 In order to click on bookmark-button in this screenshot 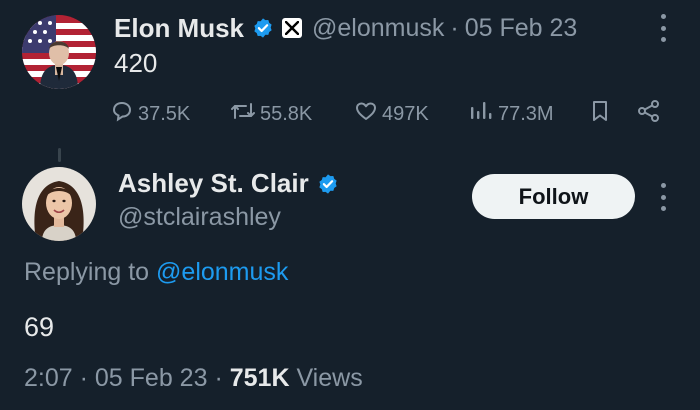, I will do `click(600, 114)`.